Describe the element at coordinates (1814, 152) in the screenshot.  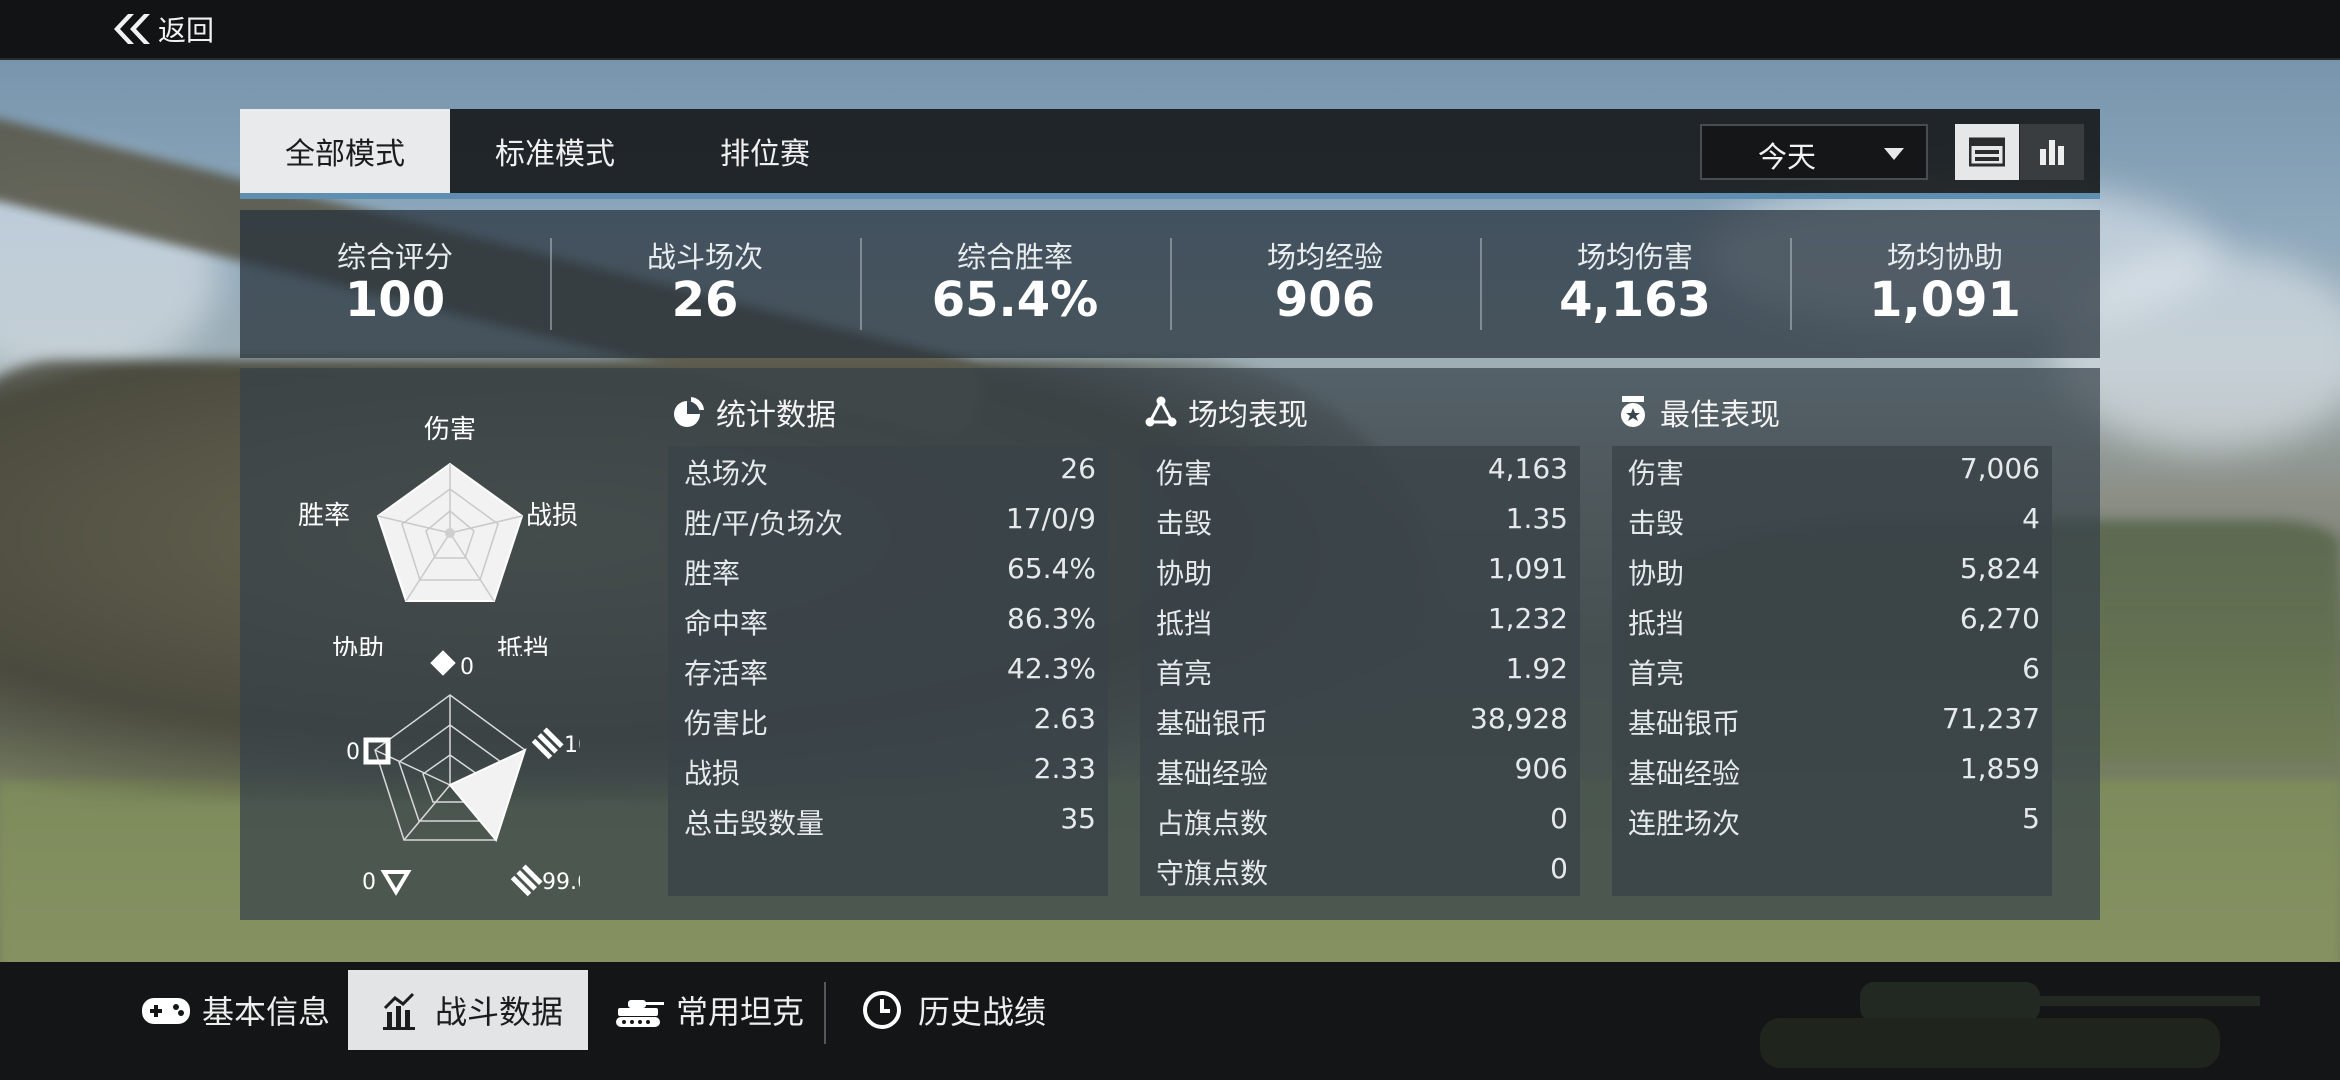
I see `date-filter-select: 今天` at that location.